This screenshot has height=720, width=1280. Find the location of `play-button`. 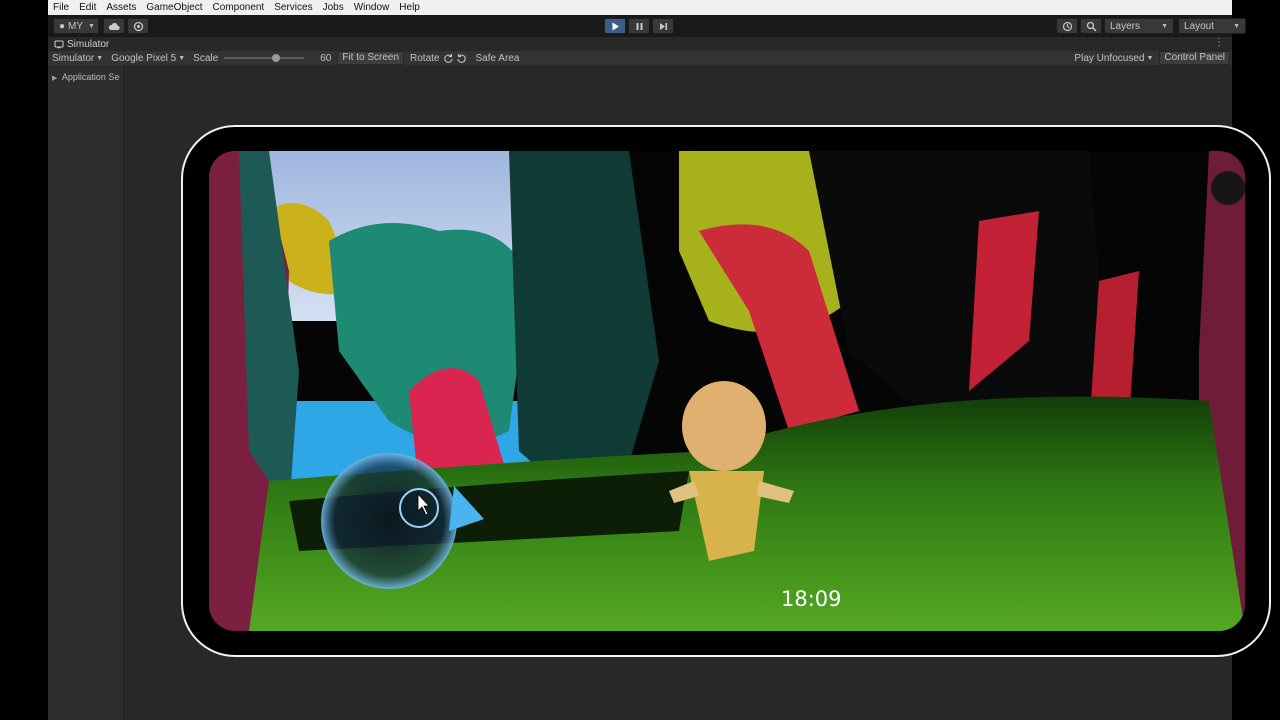

play-button is located at coordinates (615, 26).